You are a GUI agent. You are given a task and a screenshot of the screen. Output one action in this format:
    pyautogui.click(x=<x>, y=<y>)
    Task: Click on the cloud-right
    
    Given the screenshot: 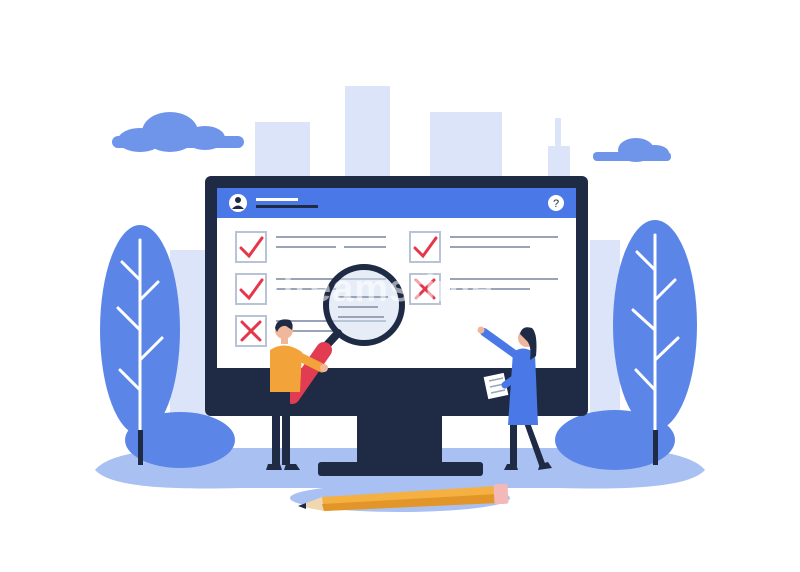 What is the action you would take?
    pyautogui.click(x=632, y=150)
    